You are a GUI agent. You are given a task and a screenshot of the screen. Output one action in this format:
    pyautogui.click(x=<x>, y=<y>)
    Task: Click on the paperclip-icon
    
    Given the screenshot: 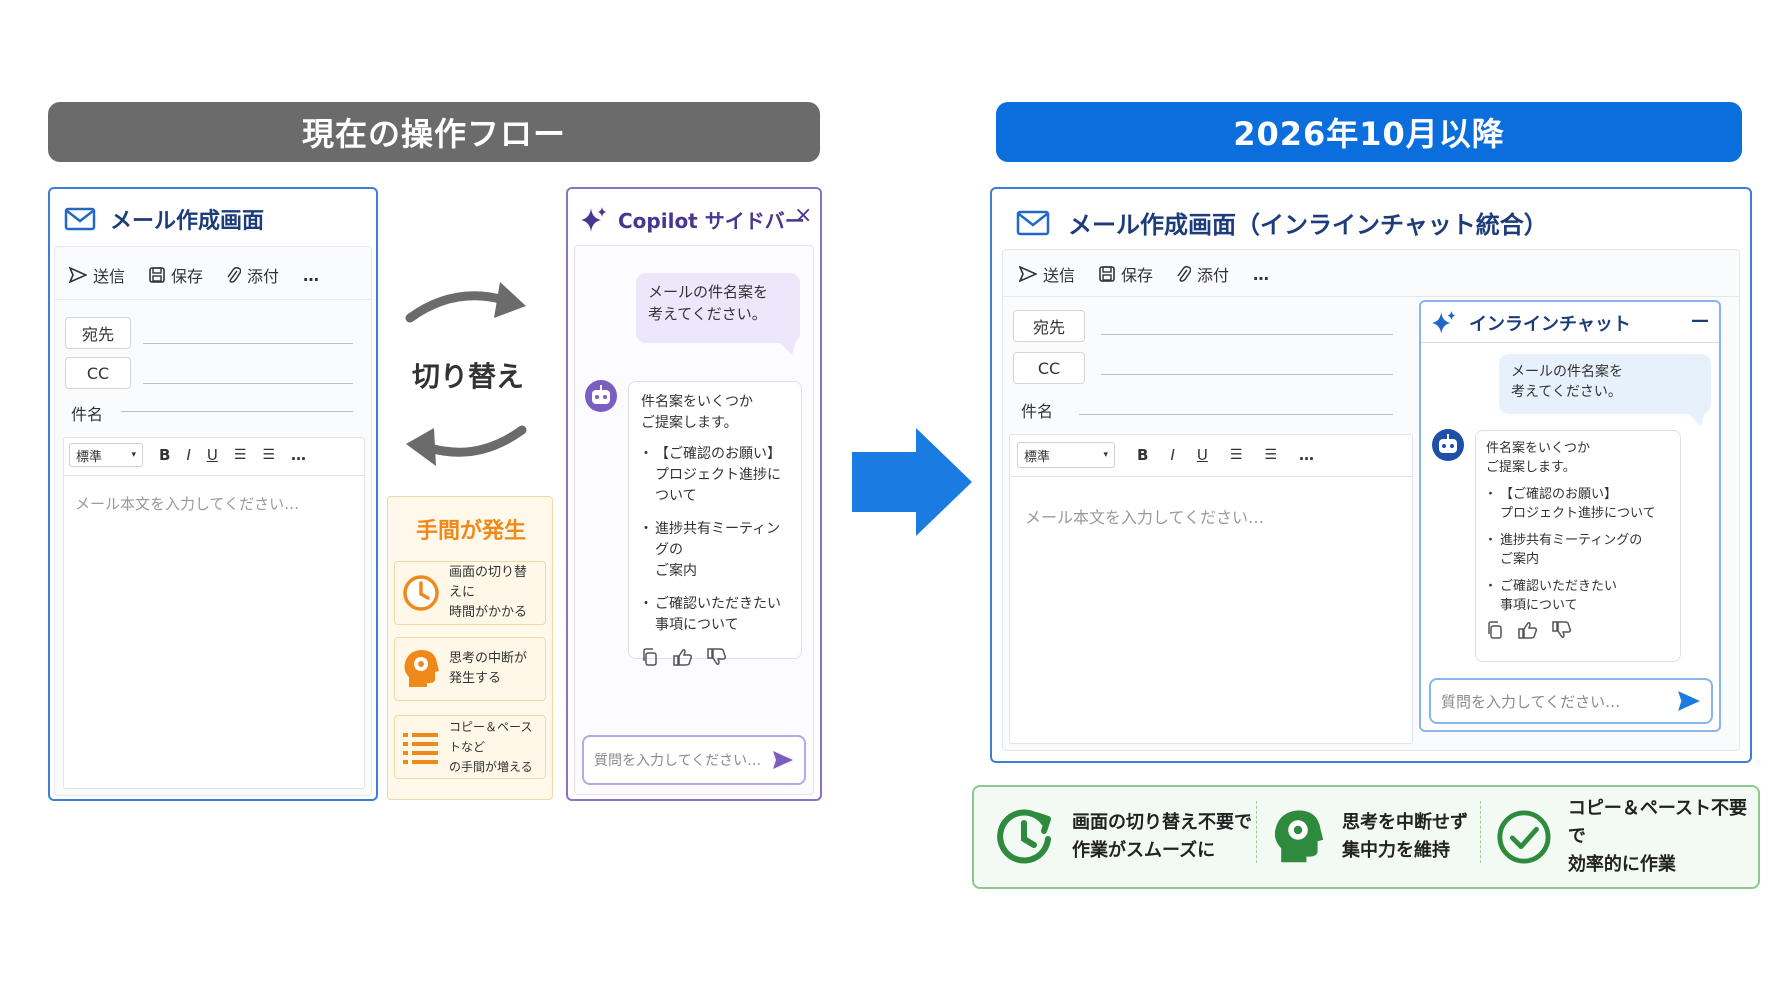 What is the action you would take?
    pyautogui.click(x=1184, y=274)
    